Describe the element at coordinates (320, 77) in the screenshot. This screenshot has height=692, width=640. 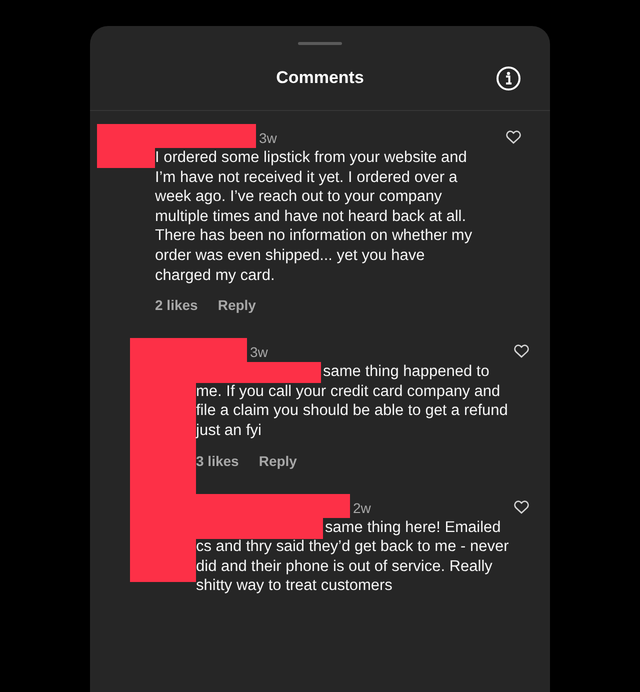
I see `panel-title: Comments` at that location.